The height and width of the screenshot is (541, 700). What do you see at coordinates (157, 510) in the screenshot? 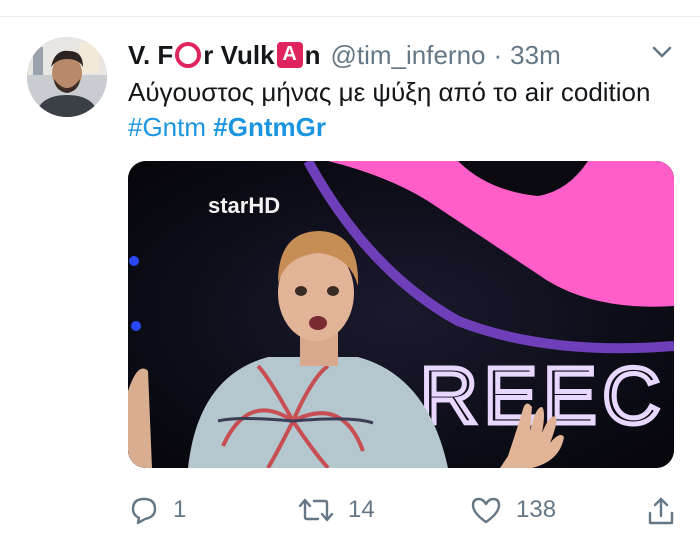
I see `reply-button: 1` at bounding box center [157, 510].